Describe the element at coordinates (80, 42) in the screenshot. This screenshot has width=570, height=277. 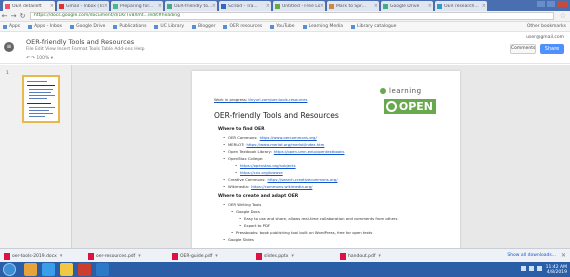
I see `document-title: OER-friendly Tools and Resources` at that location.